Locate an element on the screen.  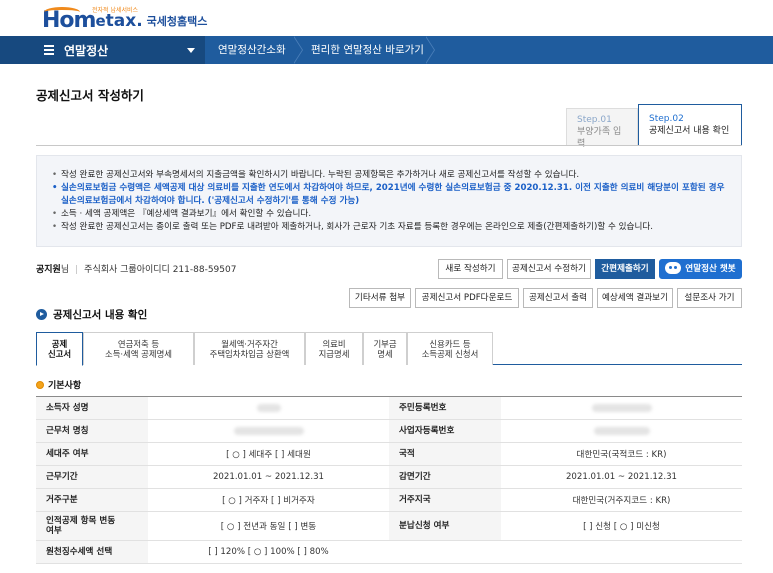
table-header-cell: 감면기간 is located at coordinates (445, 477).